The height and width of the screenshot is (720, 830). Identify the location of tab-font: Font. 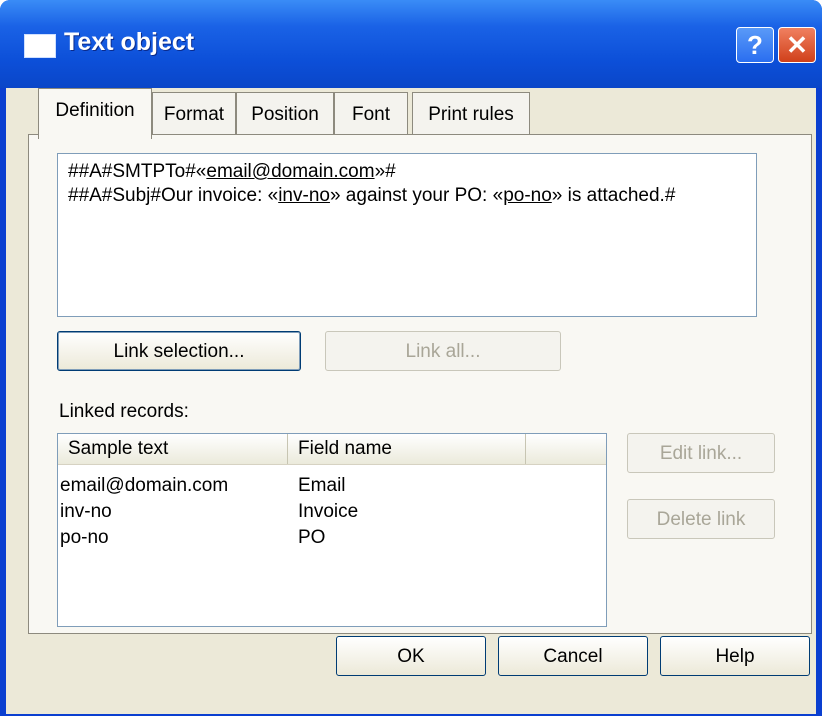
(371, 114).